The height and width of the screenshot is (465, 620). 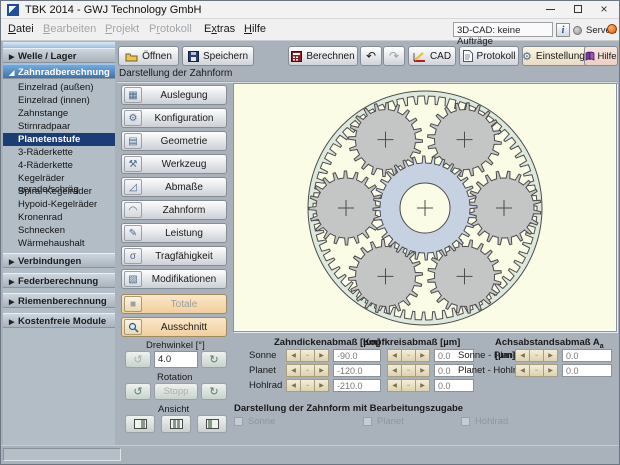 I want to click on view-split-pane-button, so click(x=176, y=424).